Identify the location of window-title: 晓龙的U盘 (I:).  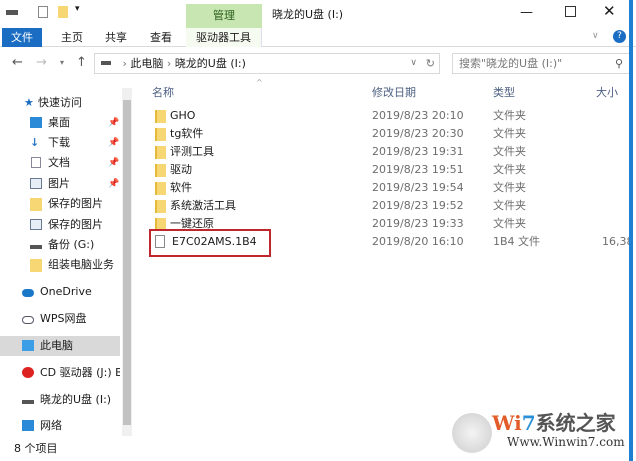
(308, 14).